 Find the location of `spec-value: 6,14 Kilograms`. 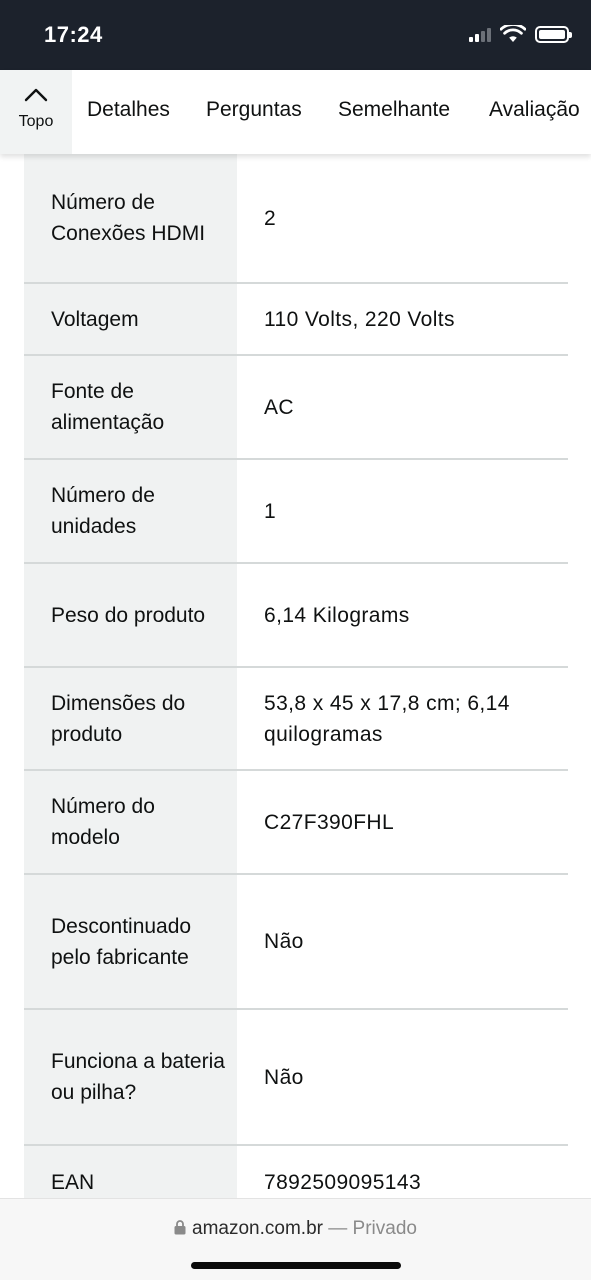

spec-value: 6,14 Kilograms is located at coordinates (337, 615).